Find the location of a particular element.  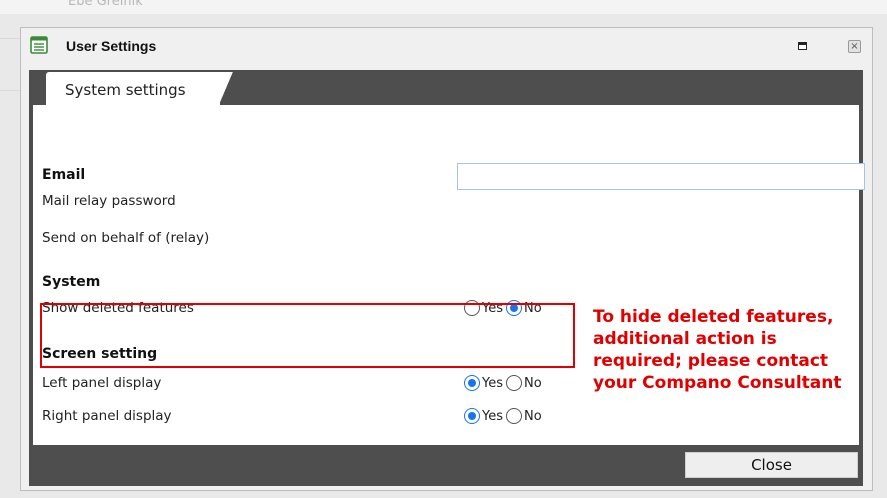

send-on-behalf-label: Send on behalf of (relay) is located at coordinates (126, 238).